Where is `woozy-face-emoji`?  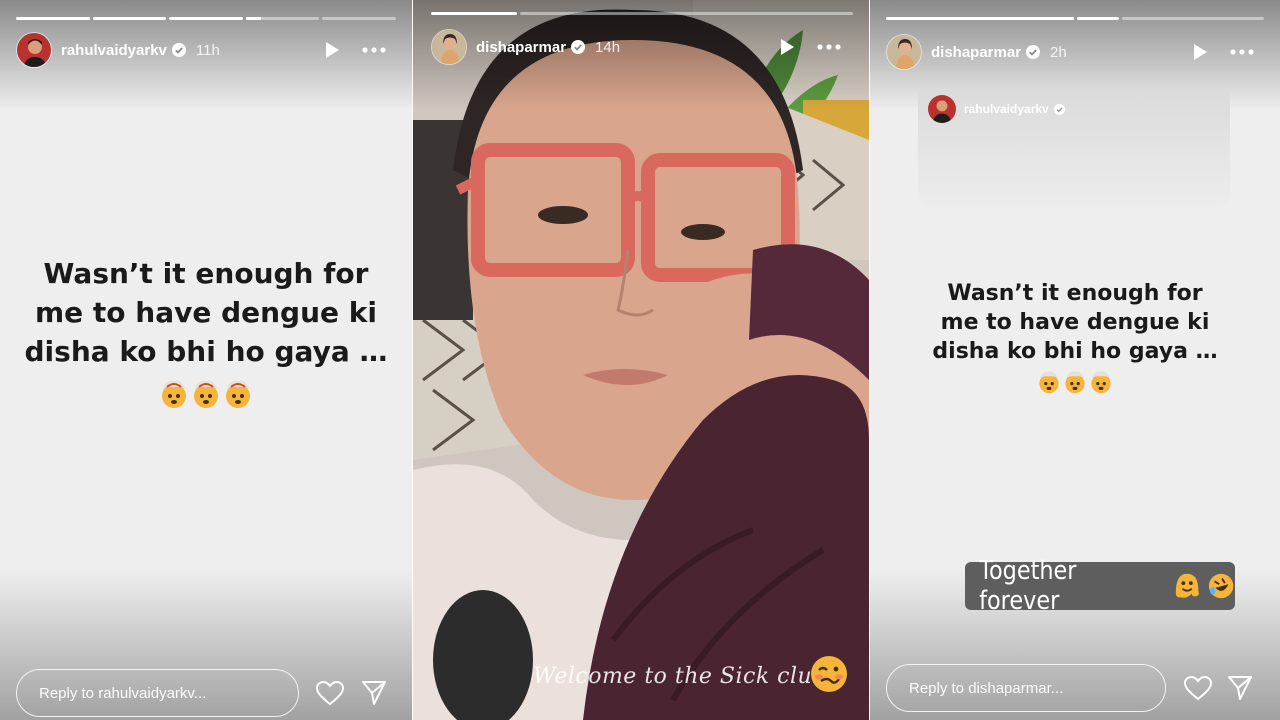
woozy-face-emoji is located at coordinates (829, 674).